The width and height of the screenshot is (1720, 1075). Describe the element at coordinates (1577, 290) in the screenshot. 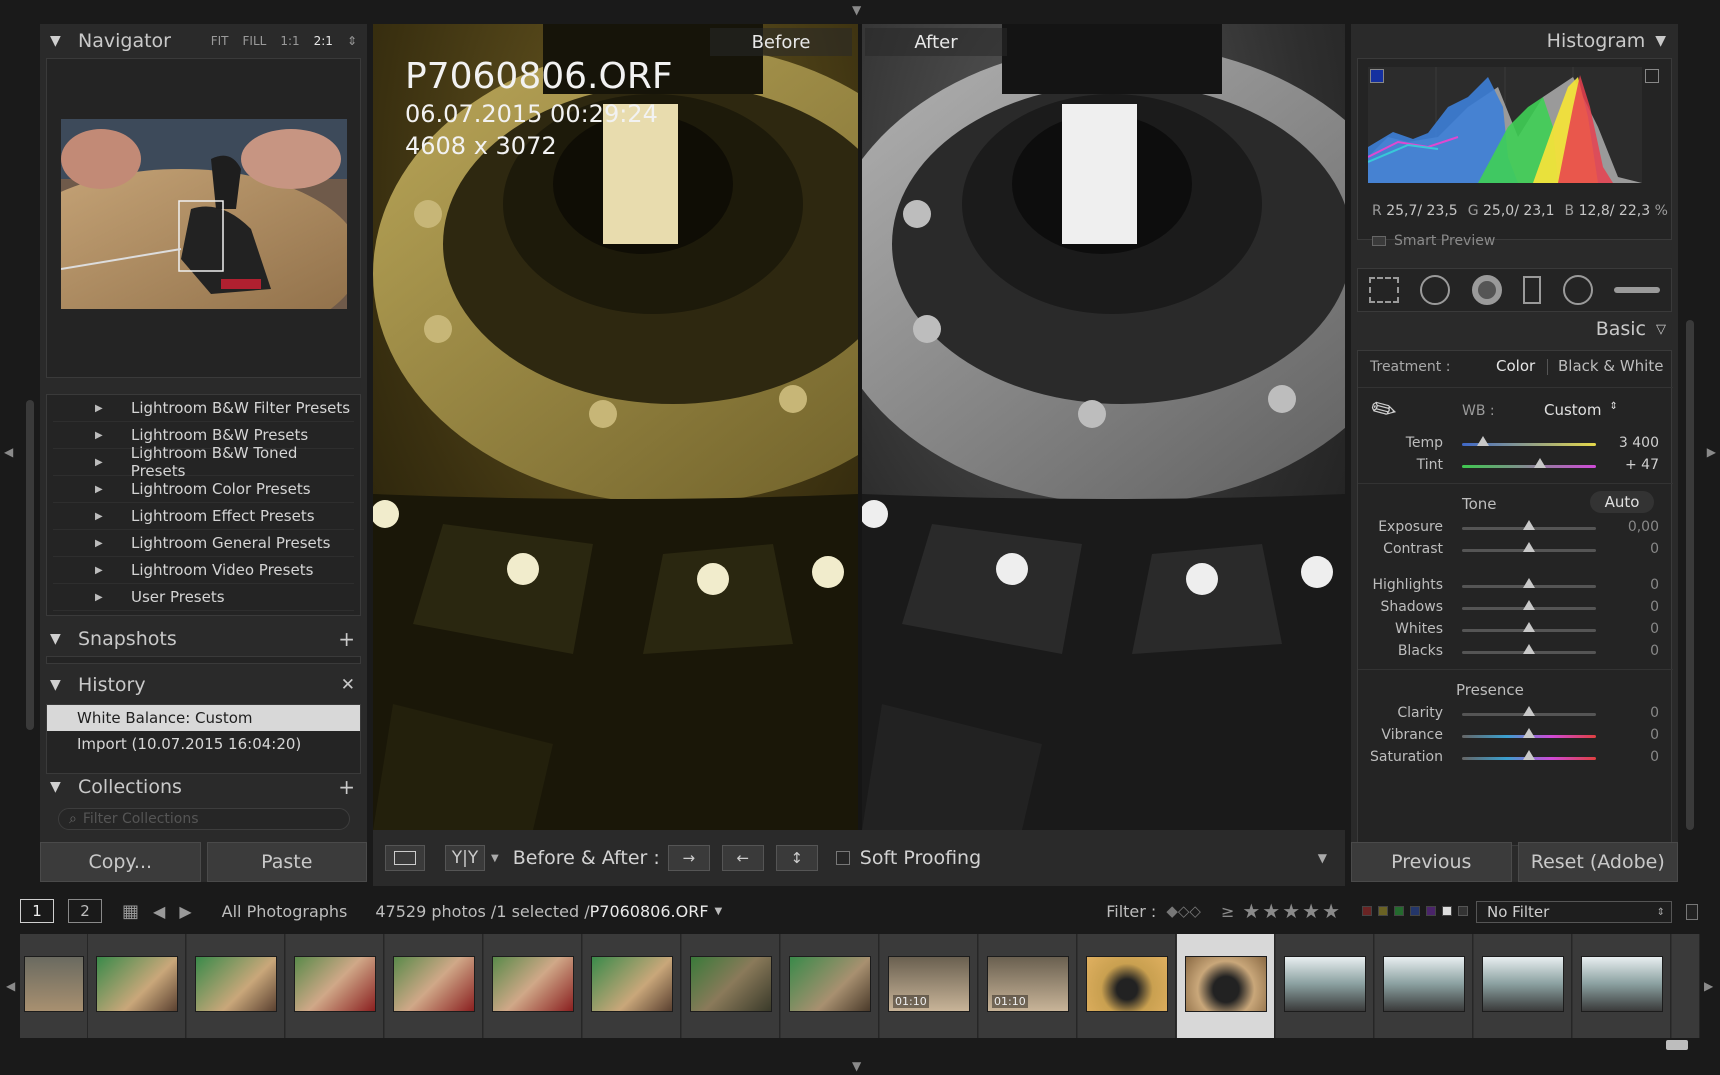

I see `radial-filter-icon` at that location.